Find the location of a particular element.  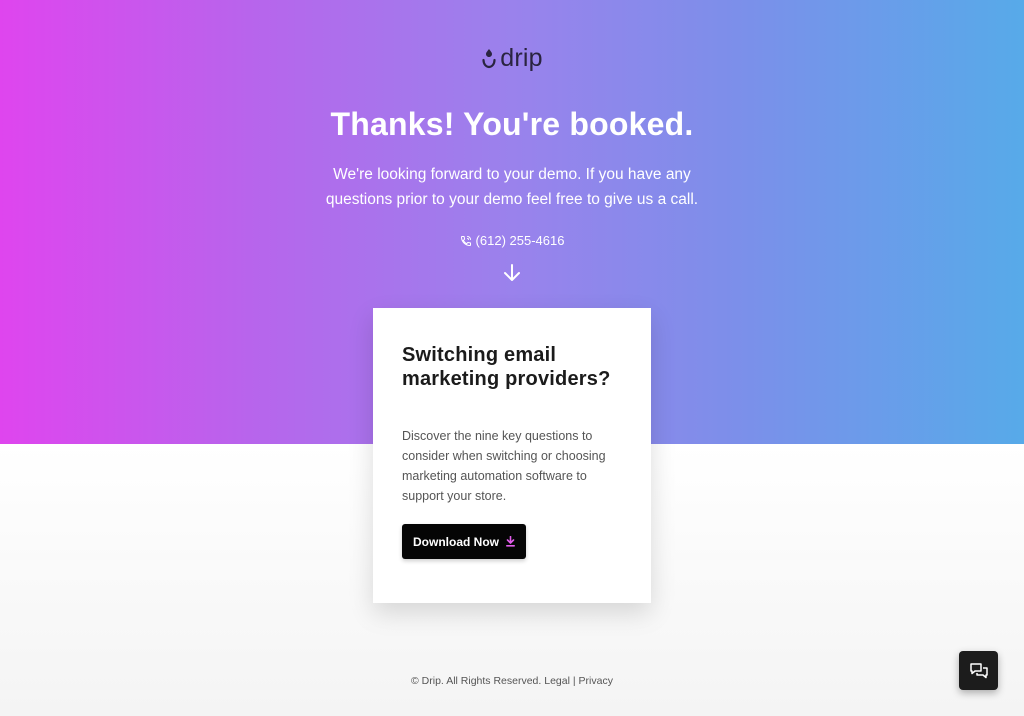

drip-logo: drip is located at coordinates (512, 58).